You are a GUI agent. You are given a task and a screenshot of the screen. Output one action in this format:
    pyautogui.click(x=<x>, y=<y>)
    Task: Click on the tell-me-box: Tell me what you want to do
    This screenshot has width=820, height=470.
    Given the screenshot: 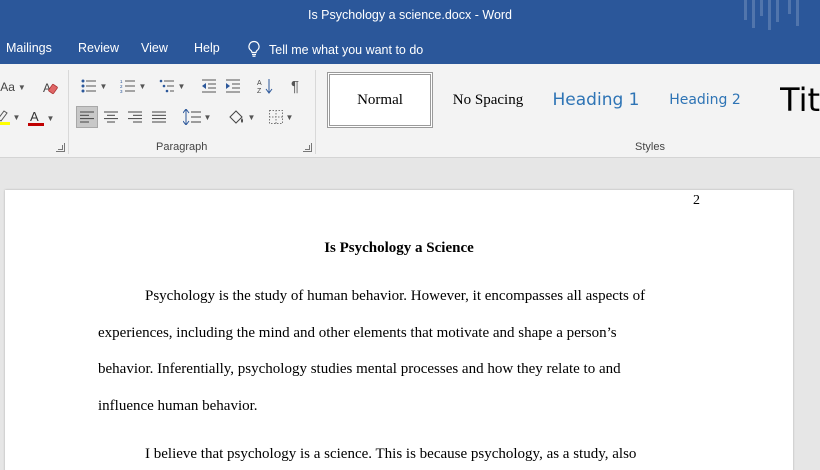 What is the action you would take?
    pyautogui.click(x=335, y=50)
    